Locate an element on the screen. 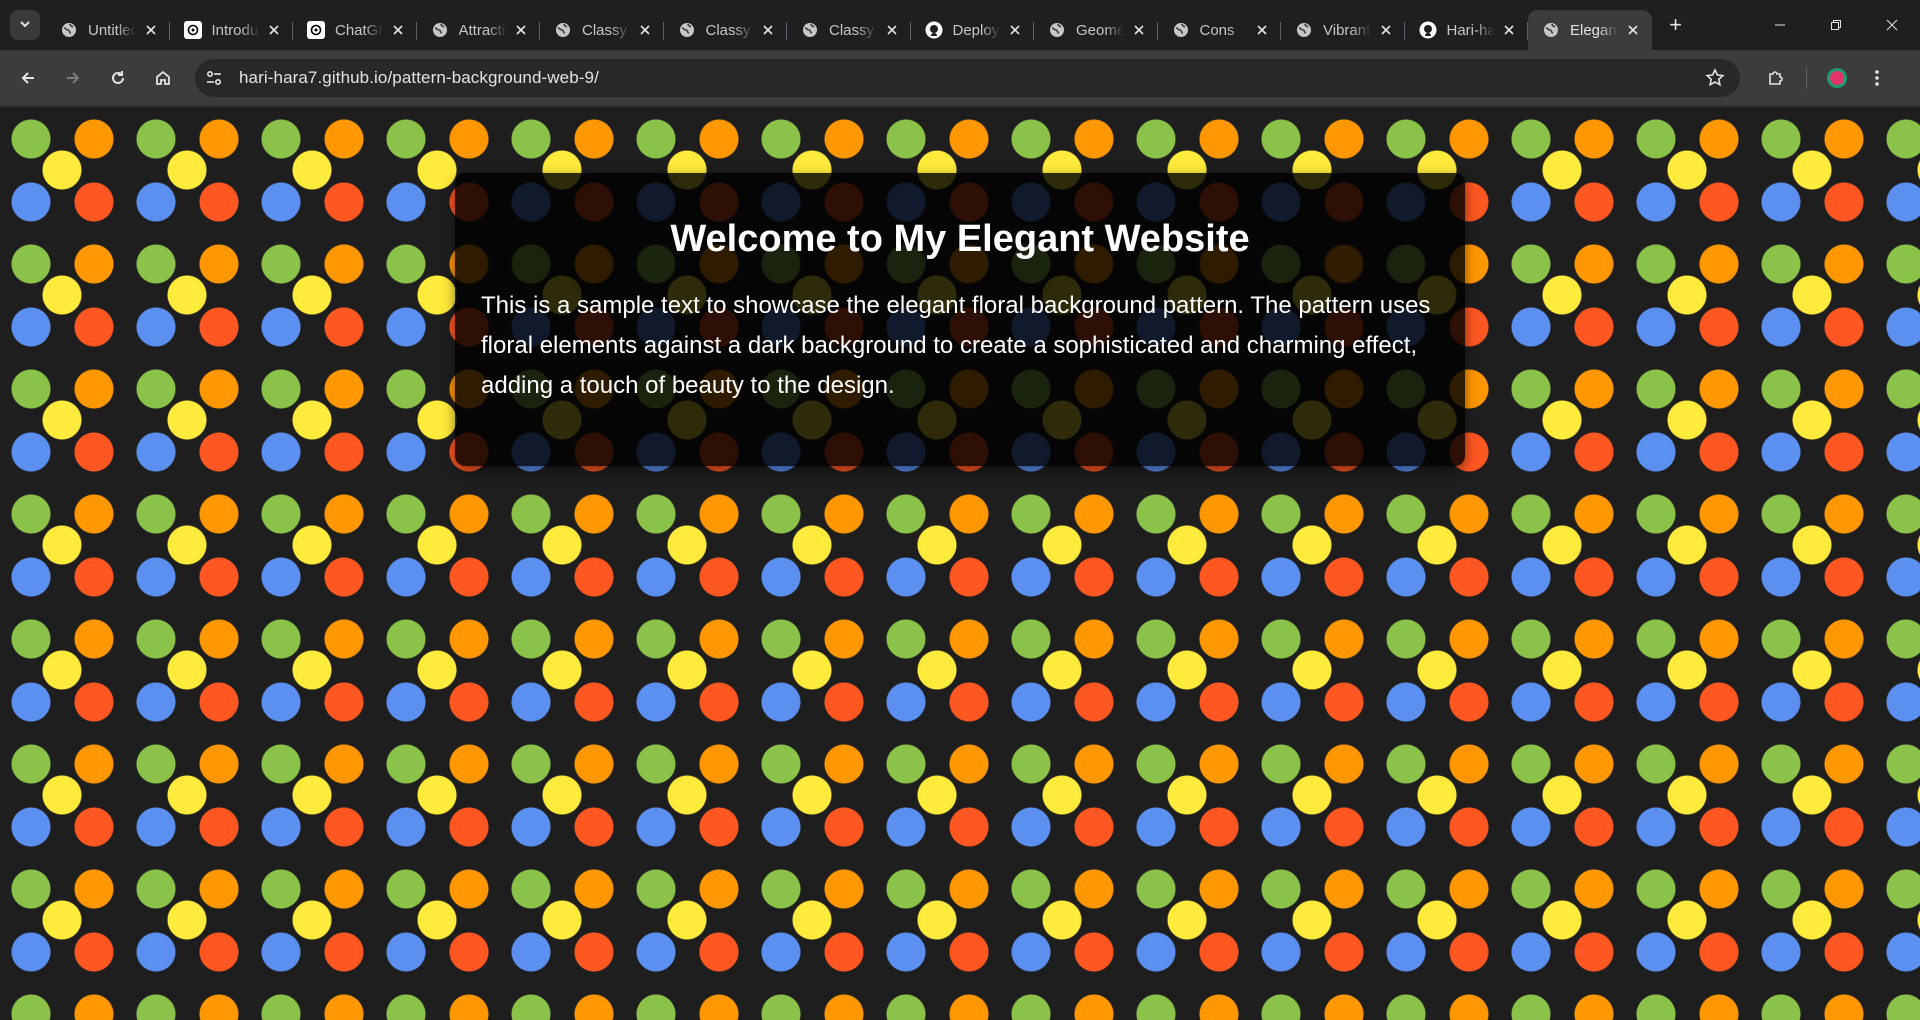 This screenshot has height=1020, width=1920. reload-icon is located at coordinates (118, 77).